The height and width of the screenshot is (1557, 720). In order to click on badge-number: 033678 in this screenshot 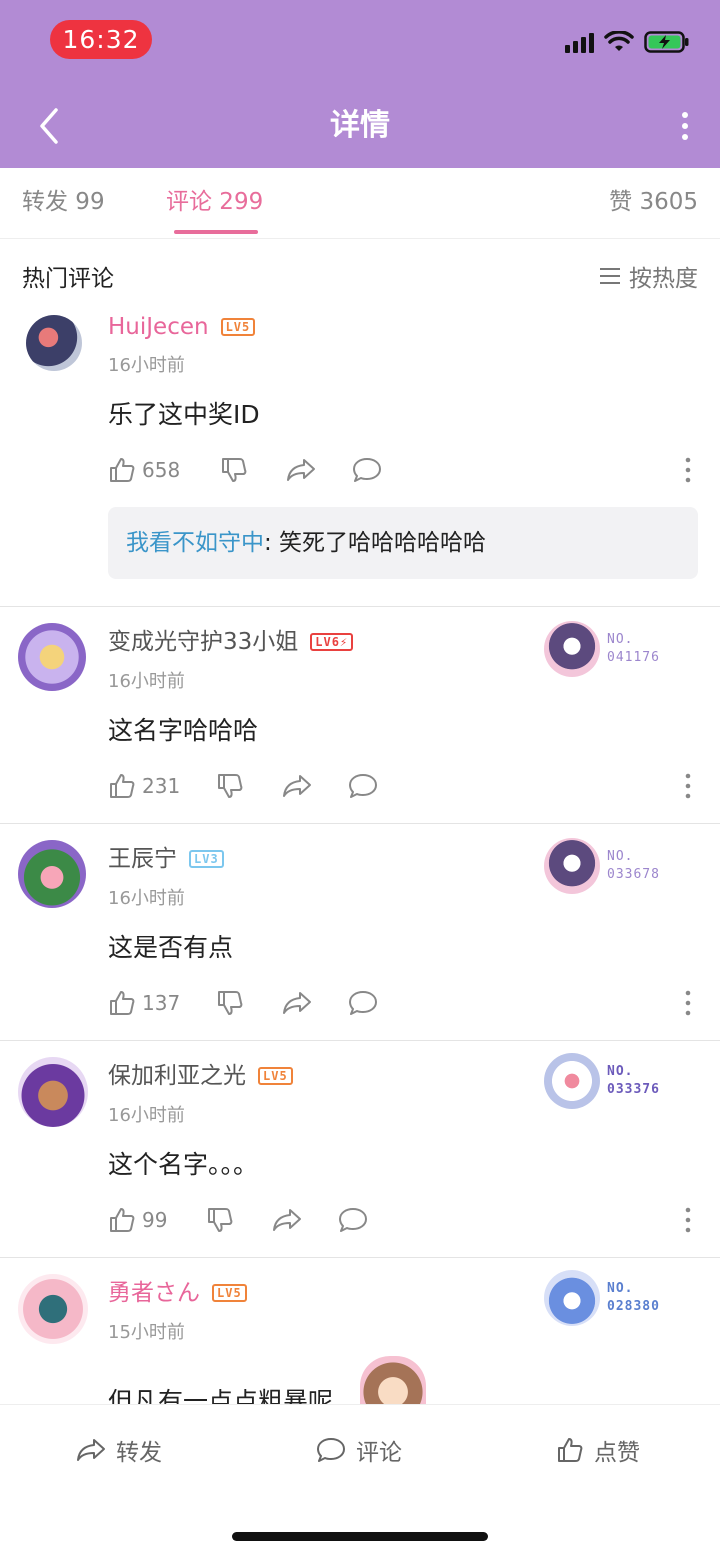, I will do `click(633, 874)`.